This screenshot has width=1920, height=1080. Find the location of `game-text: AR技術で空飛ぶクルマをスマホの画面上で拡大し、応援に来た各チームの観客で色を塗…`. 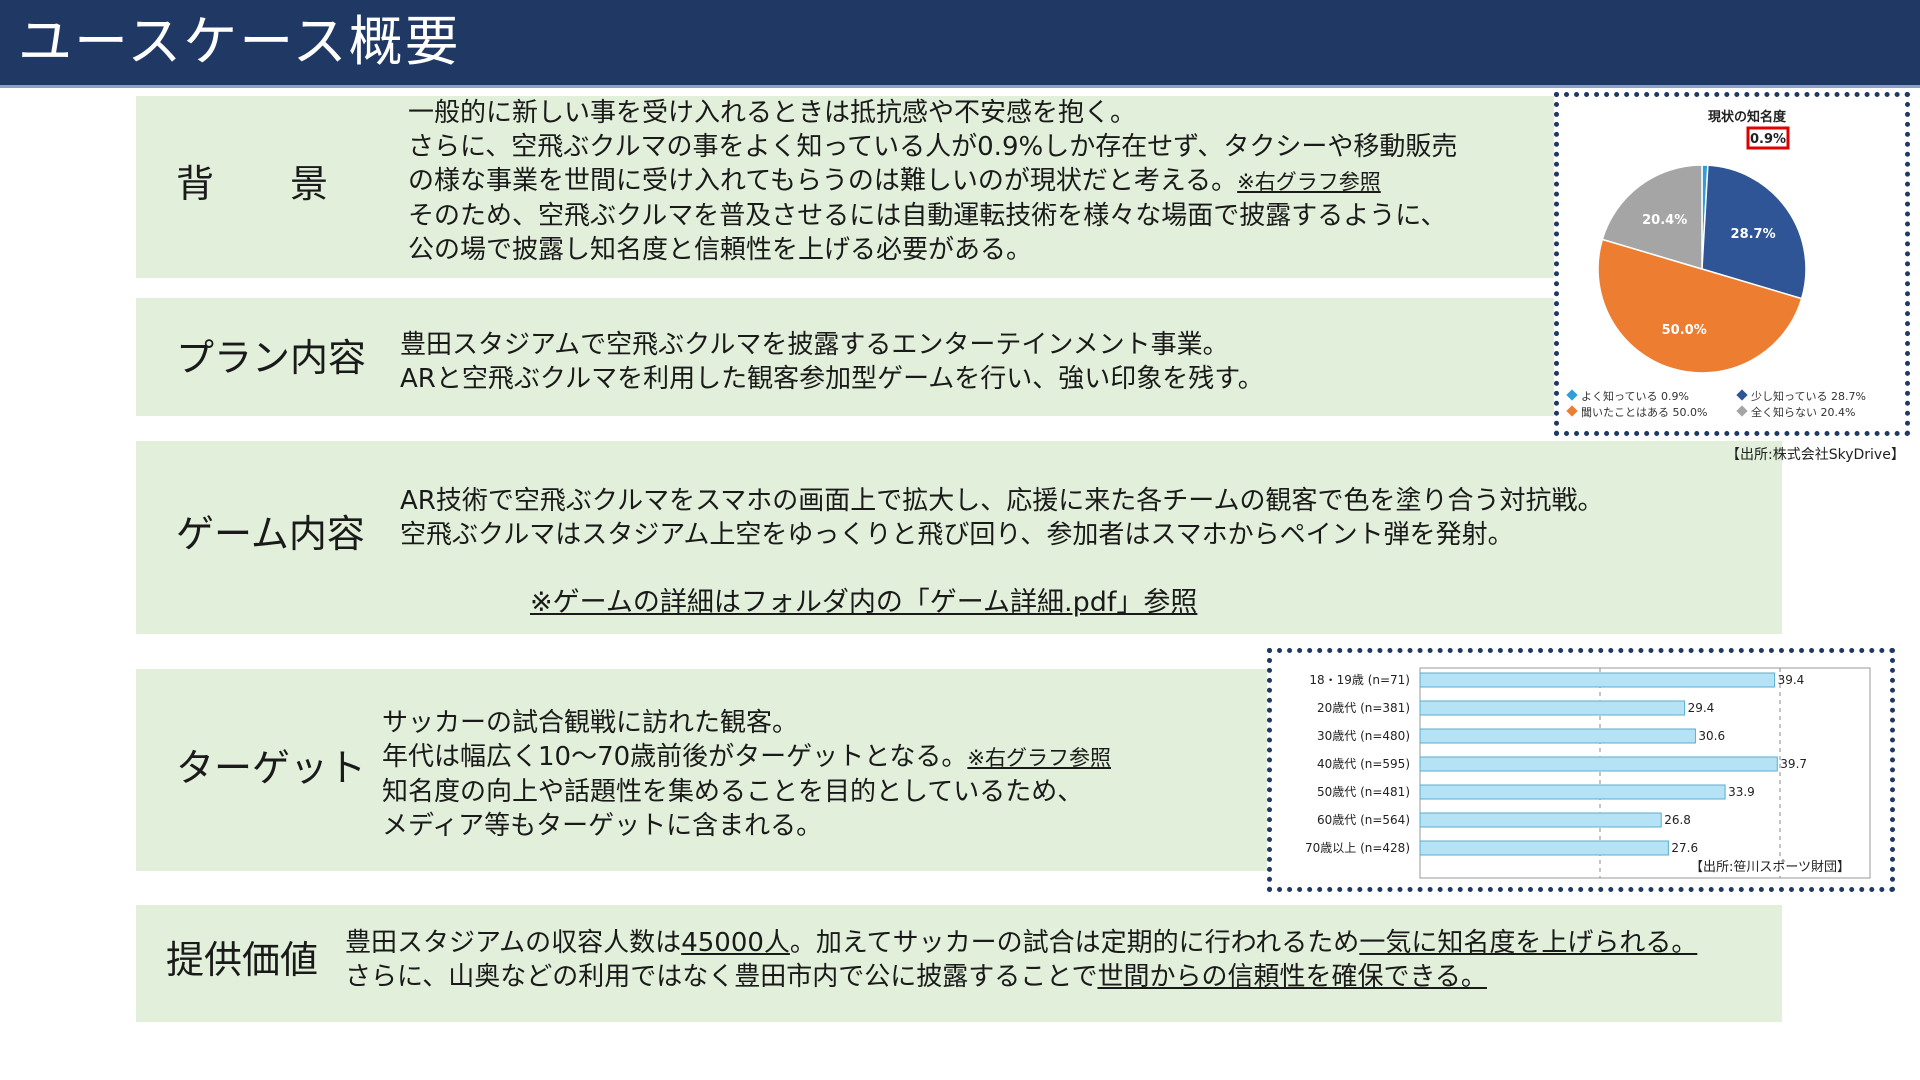

game-text: AR技術で空飛ぶクルマをスマホの画面上で拡大し、応援に来た各チームの観客で色を塗… is located at coordinates (1002, 518).